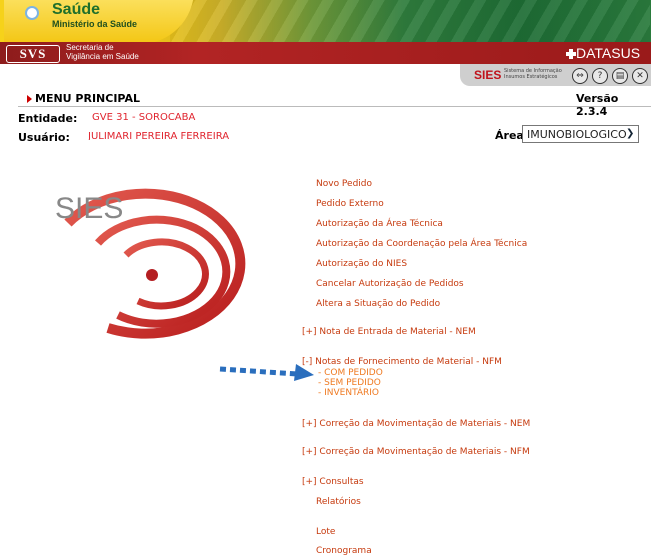 The image size is (651, 556). I want to click on saude-title: Saúde, so click(76, 9).